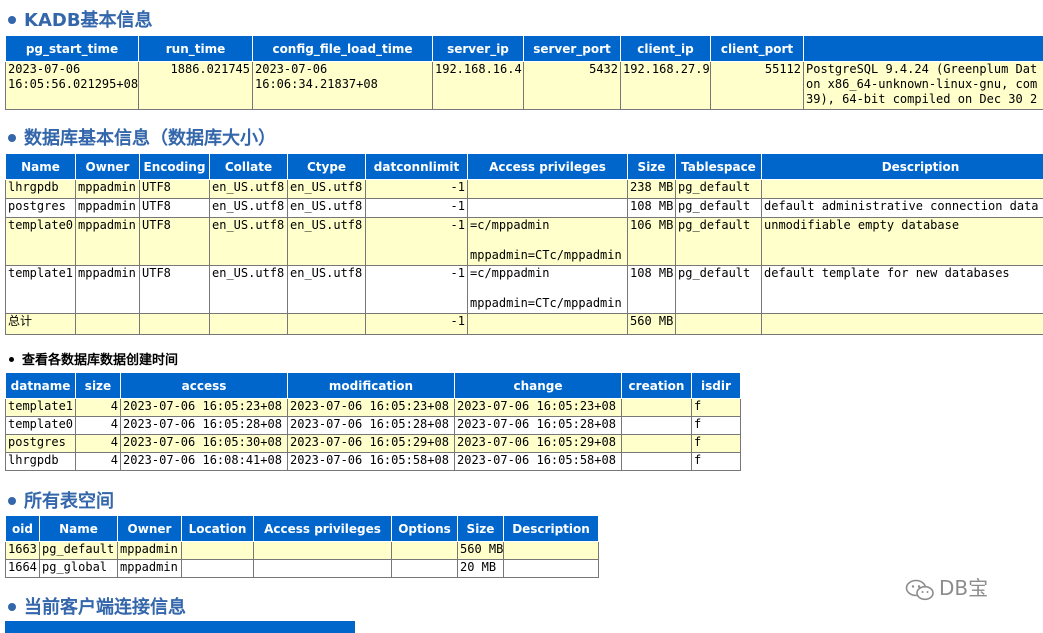 This screenshot has height=633, width=1043. I want to click on col-header: datname, so click(41, 386).